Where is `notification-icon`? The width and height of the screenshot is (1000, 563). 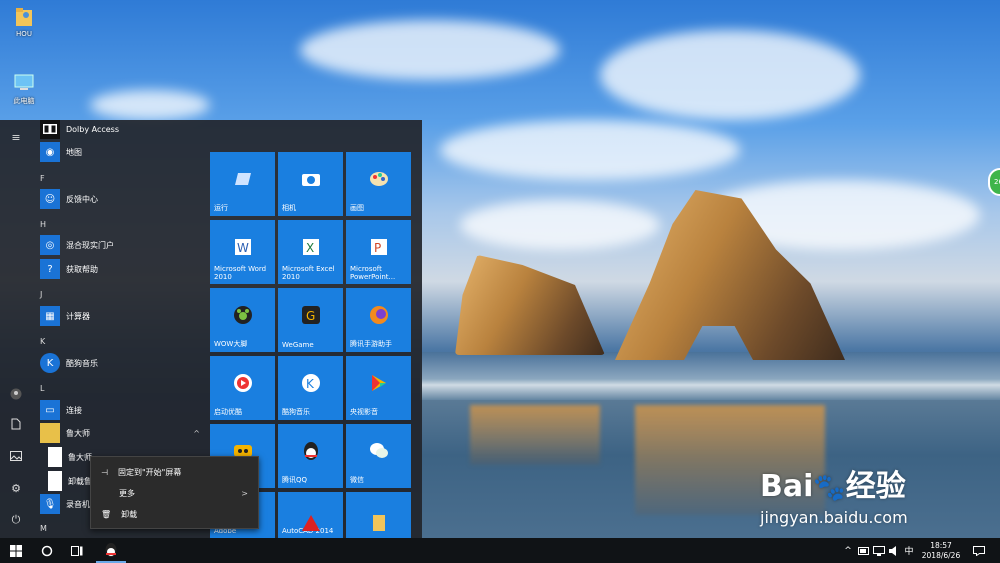 notification-icon is located at coordinates (979, 550).